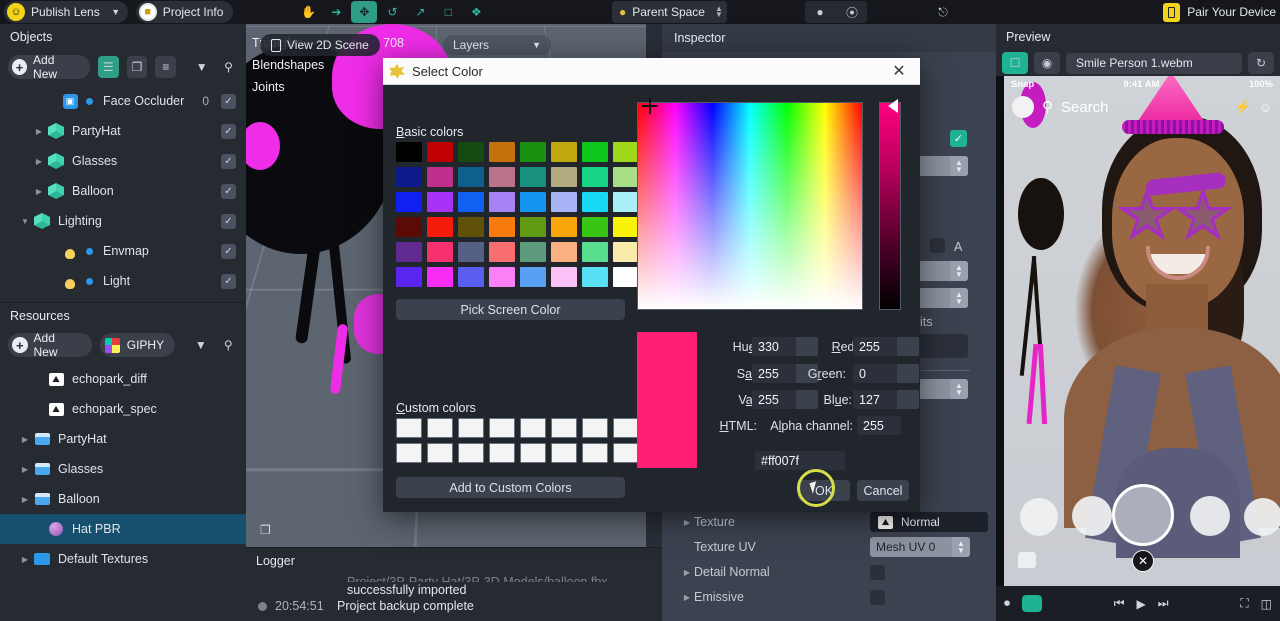  What do you see at coordinates (510, 487) in the screenshot?
I see `add-to-custom-colors-button: Add to Custom Colors` at bounding box center [510, 487].